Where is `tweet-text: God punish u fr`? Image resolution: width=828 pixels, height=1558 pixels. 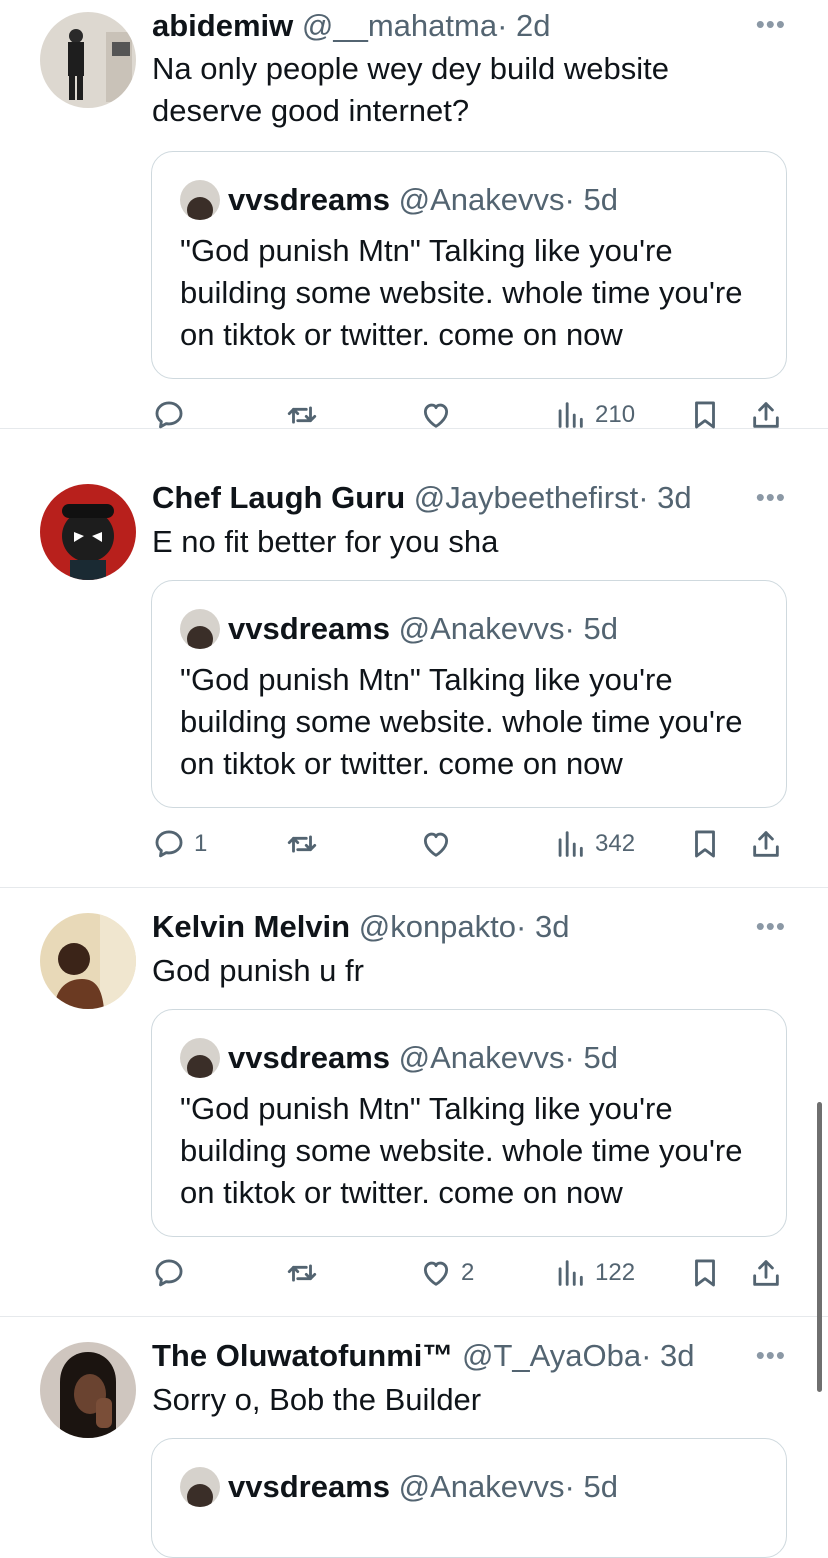 tweet-text: God punish u fr is located at coordinates (258, 970).